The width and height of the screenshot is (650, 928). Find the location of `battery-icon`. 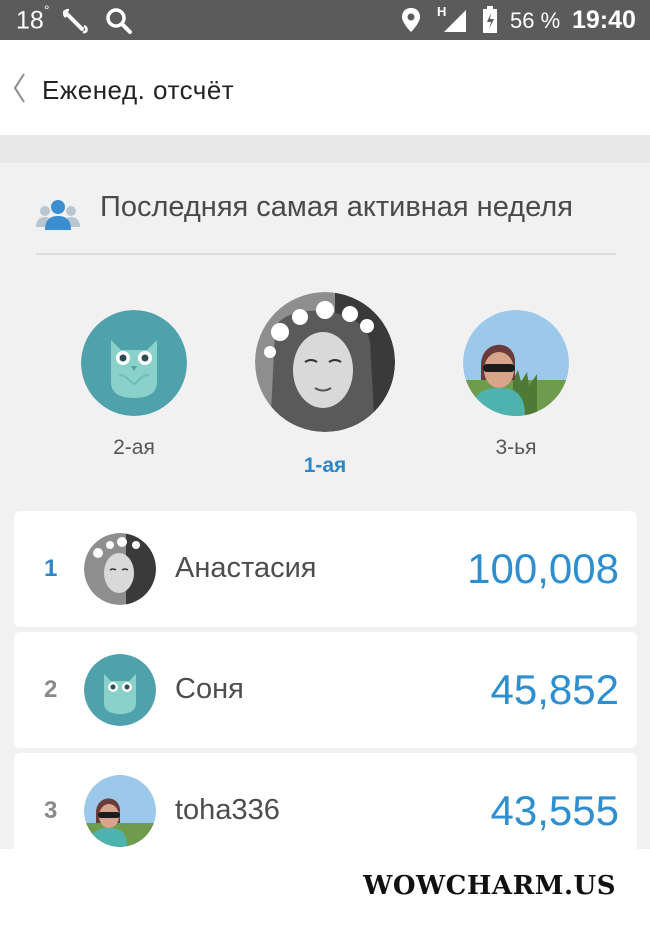

battery-icon is located at coordinates (490, 19).